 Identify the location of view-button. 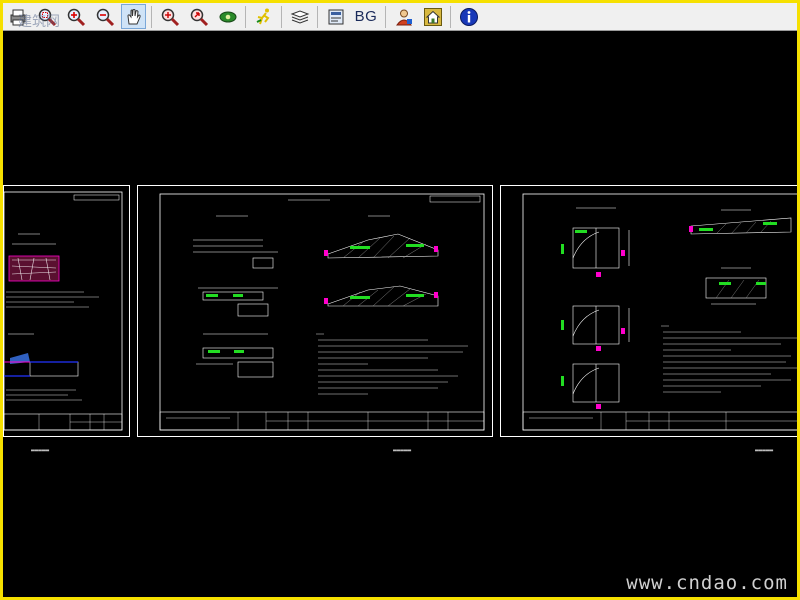
(227, 16).